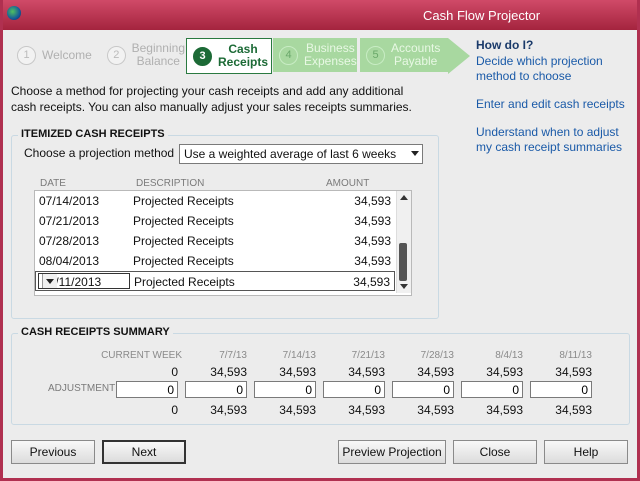 The image size is (640, 481). I want to click on table-row: 08/04/2013 Projected Receipts 34,593, so click(215, 261).